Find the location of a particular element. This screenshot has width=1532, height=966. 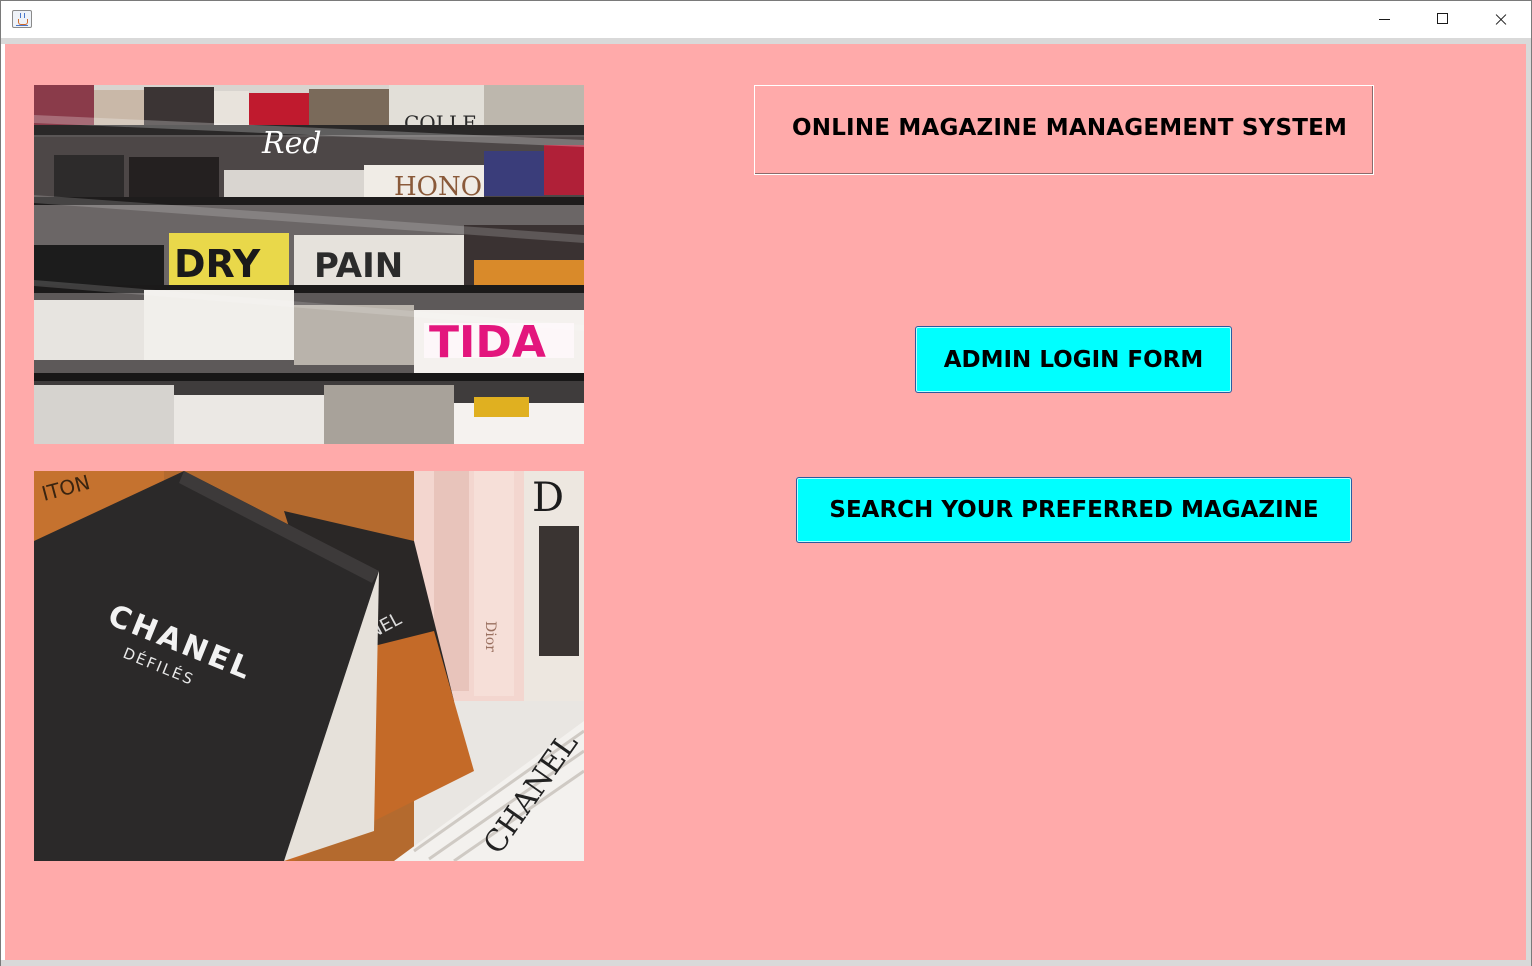

frame-border-bottom is located at coordinates (766, 963).